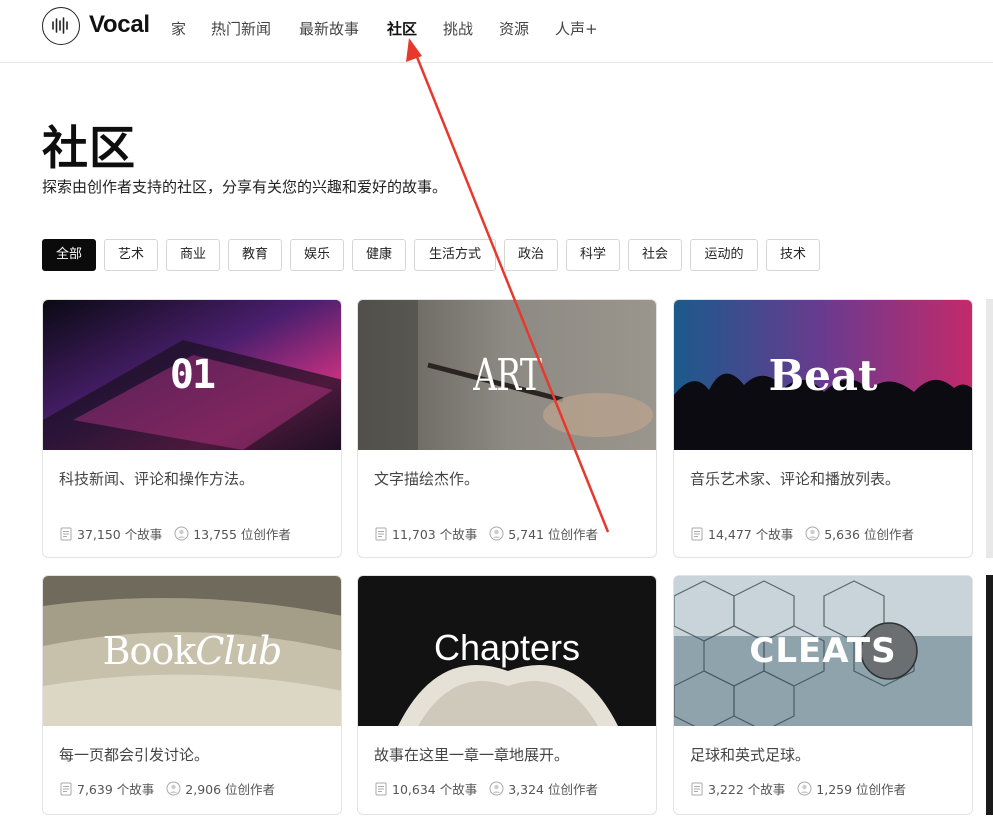 The image size is (993, 825). I want to click on creator-count: 2,906 位创作者, so click(220, 788).